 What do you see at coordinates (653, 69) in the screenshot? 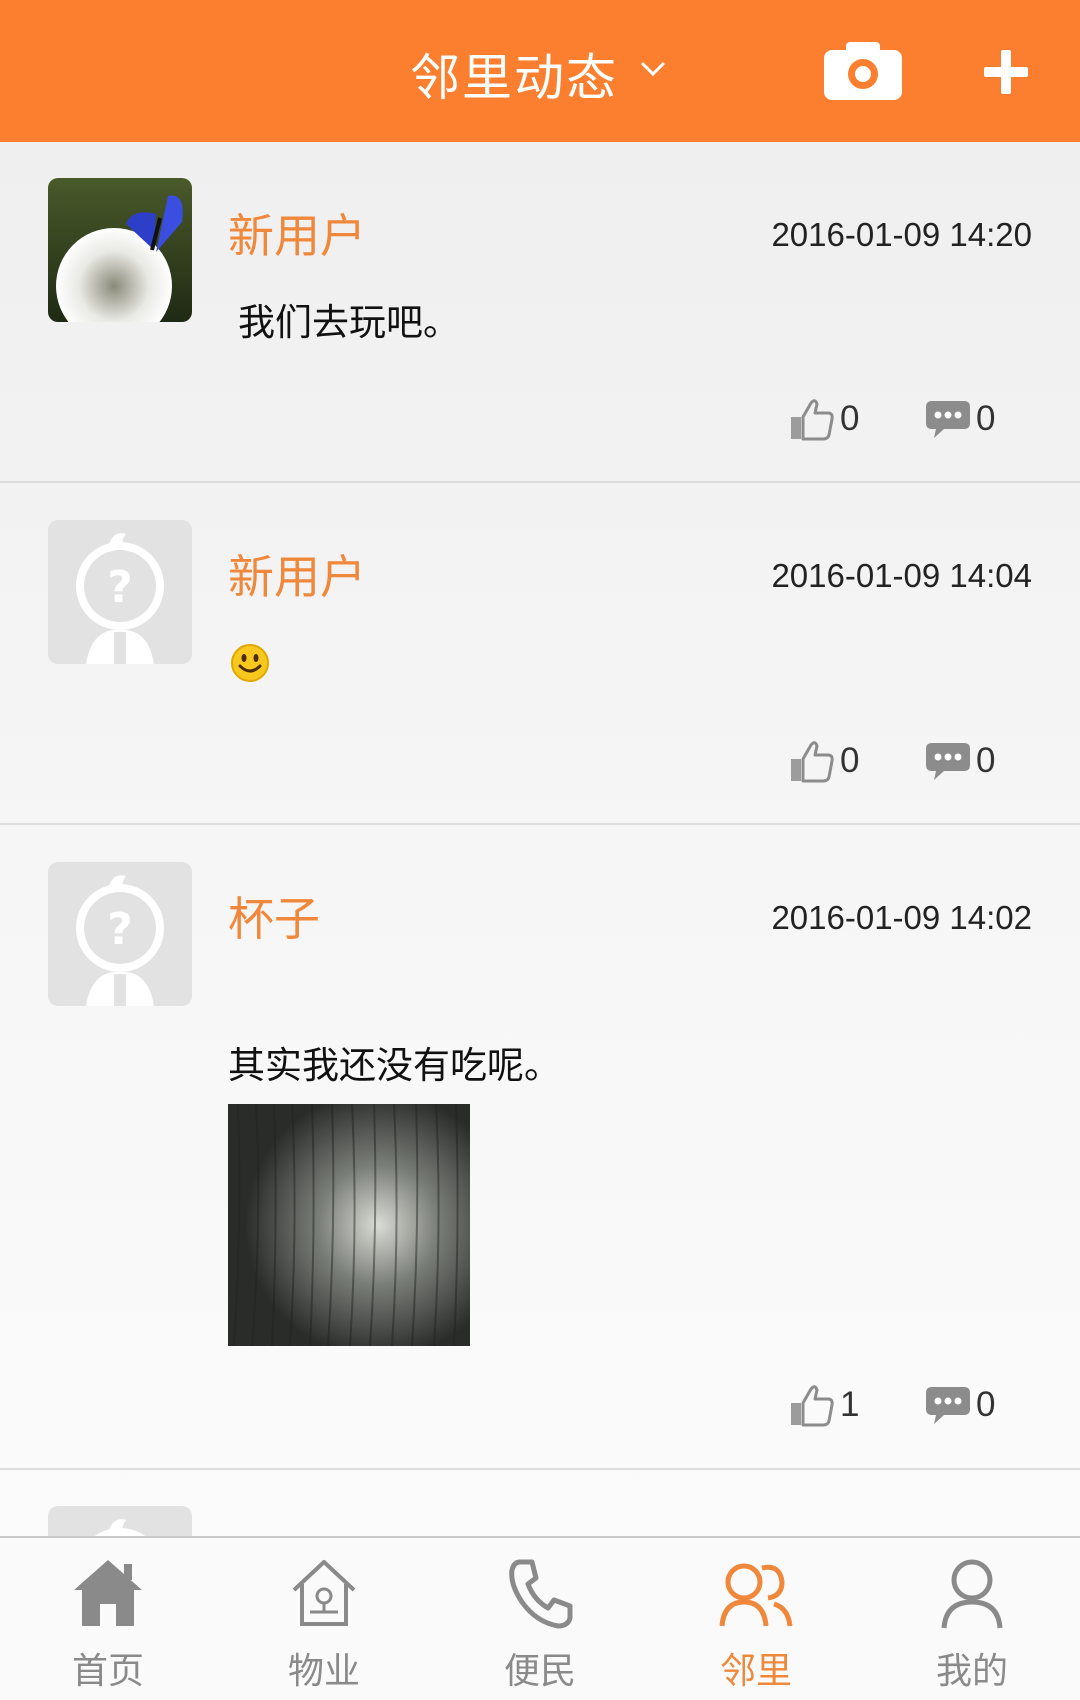
I see `chevron-down-icon` at bounding box center [653, 69].